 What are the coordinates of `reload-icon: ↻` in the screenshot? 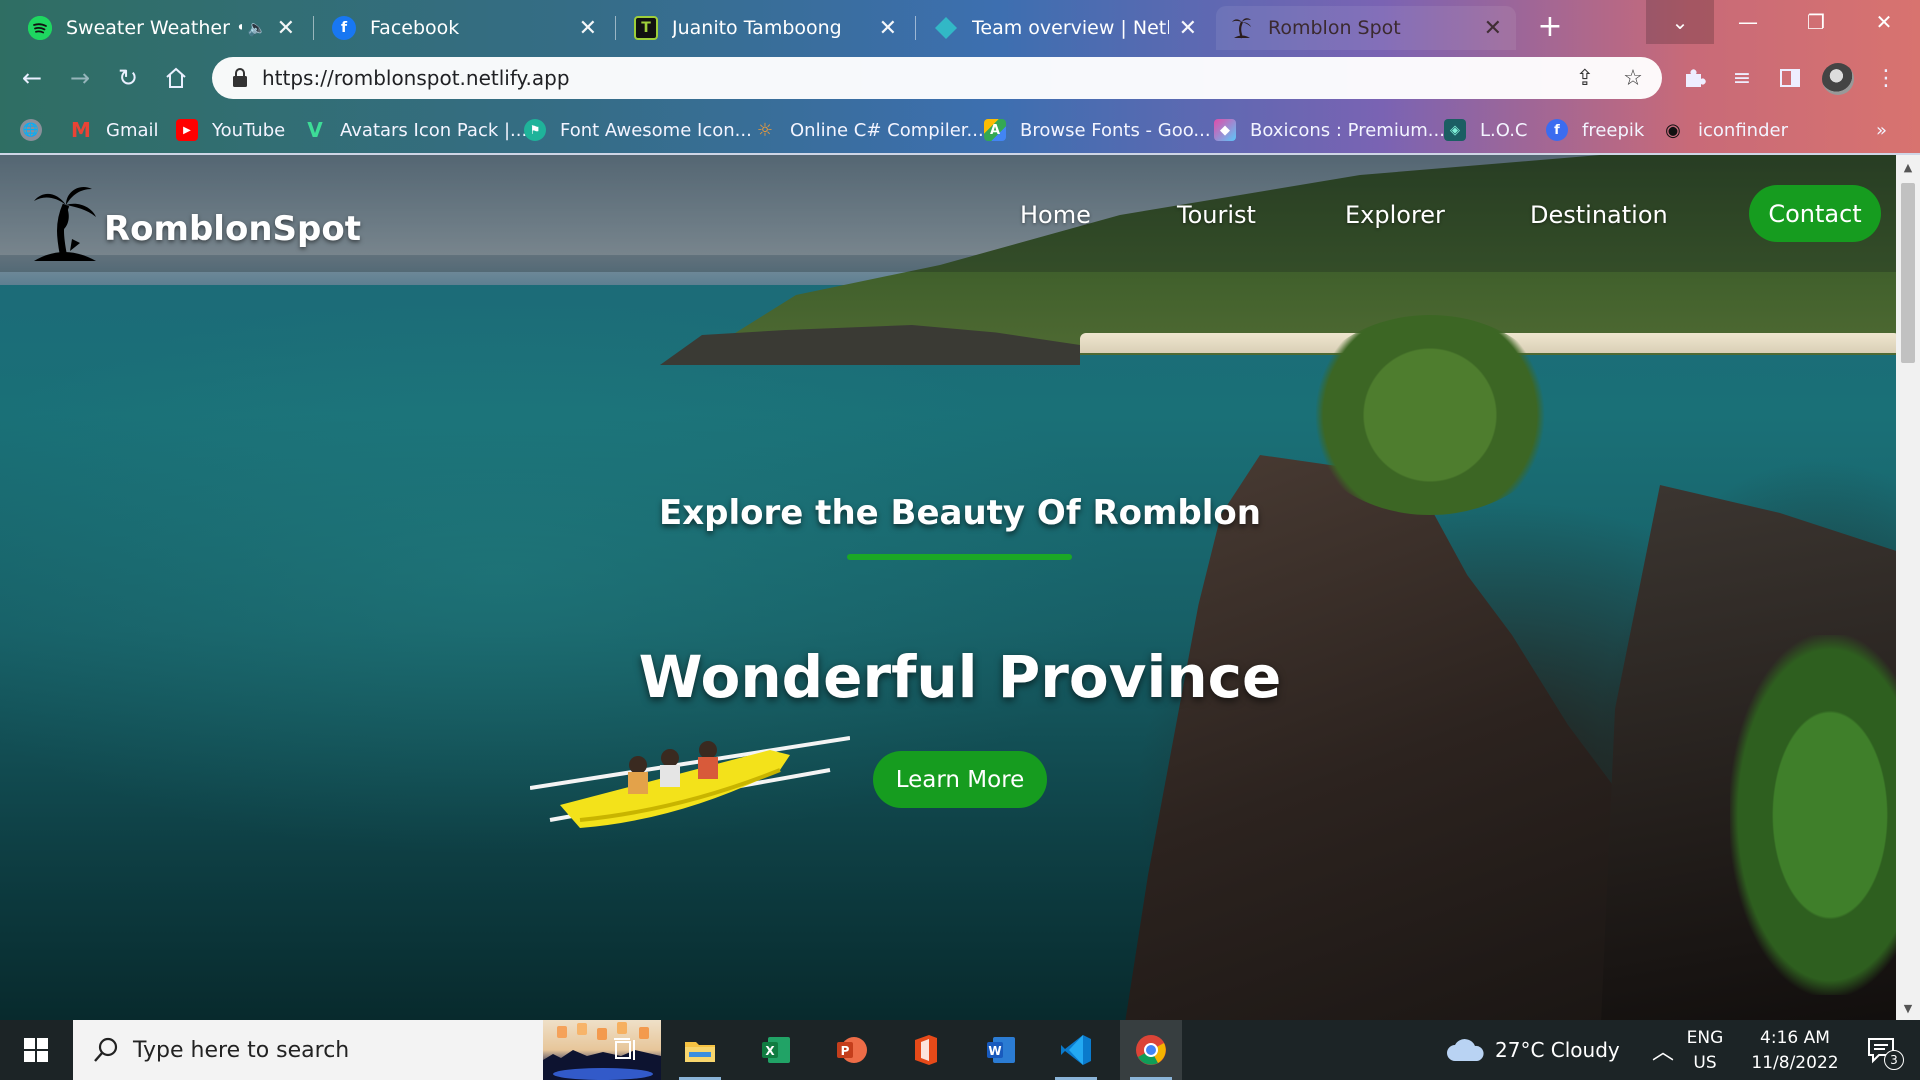 It's located at (128, 78).